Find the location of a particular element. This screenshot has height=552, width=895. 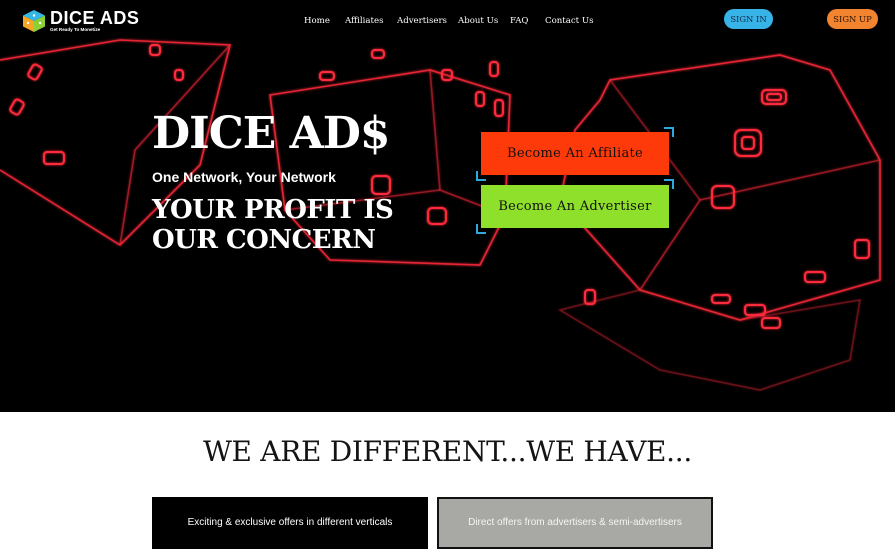

nav-faq-link: FAQ is located at coordinates (519, 21).